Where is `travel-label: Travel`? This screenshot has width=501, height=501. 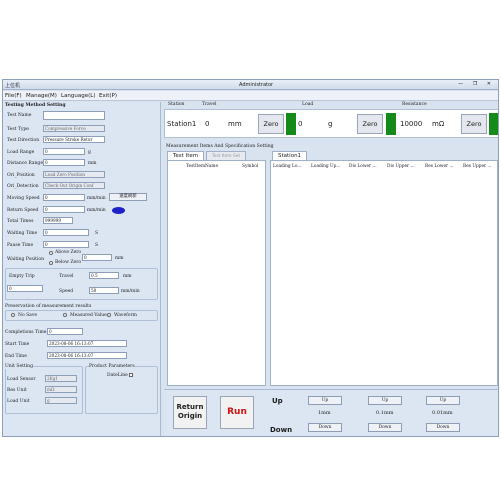
travel-label: Travel is located at coordinates (66, 276).